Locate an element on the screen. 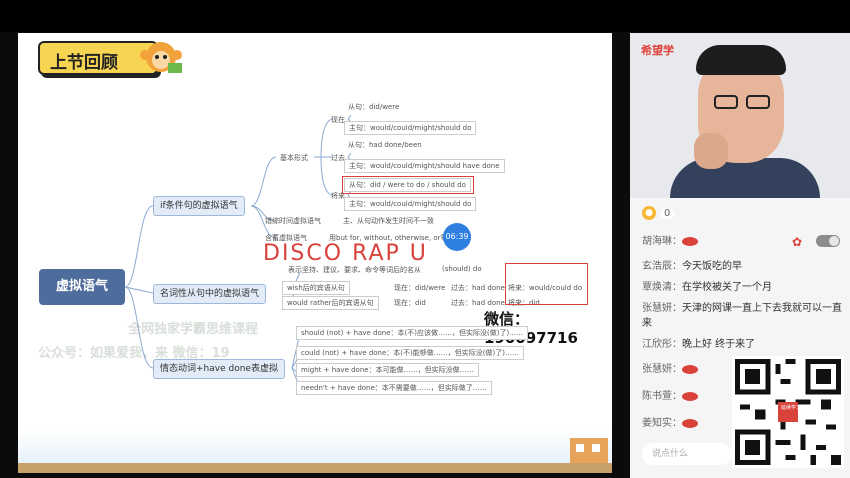  qr-code: 延续学习 is located at coordinates (788, 412).